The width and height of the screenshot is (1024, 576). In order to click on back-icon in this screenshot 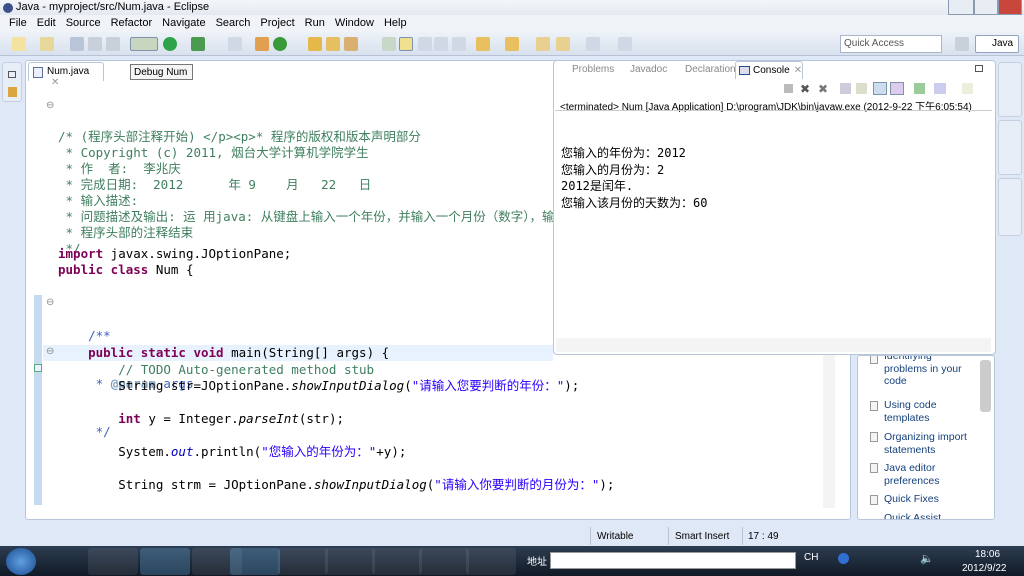, I will do `click(543, 44)`.